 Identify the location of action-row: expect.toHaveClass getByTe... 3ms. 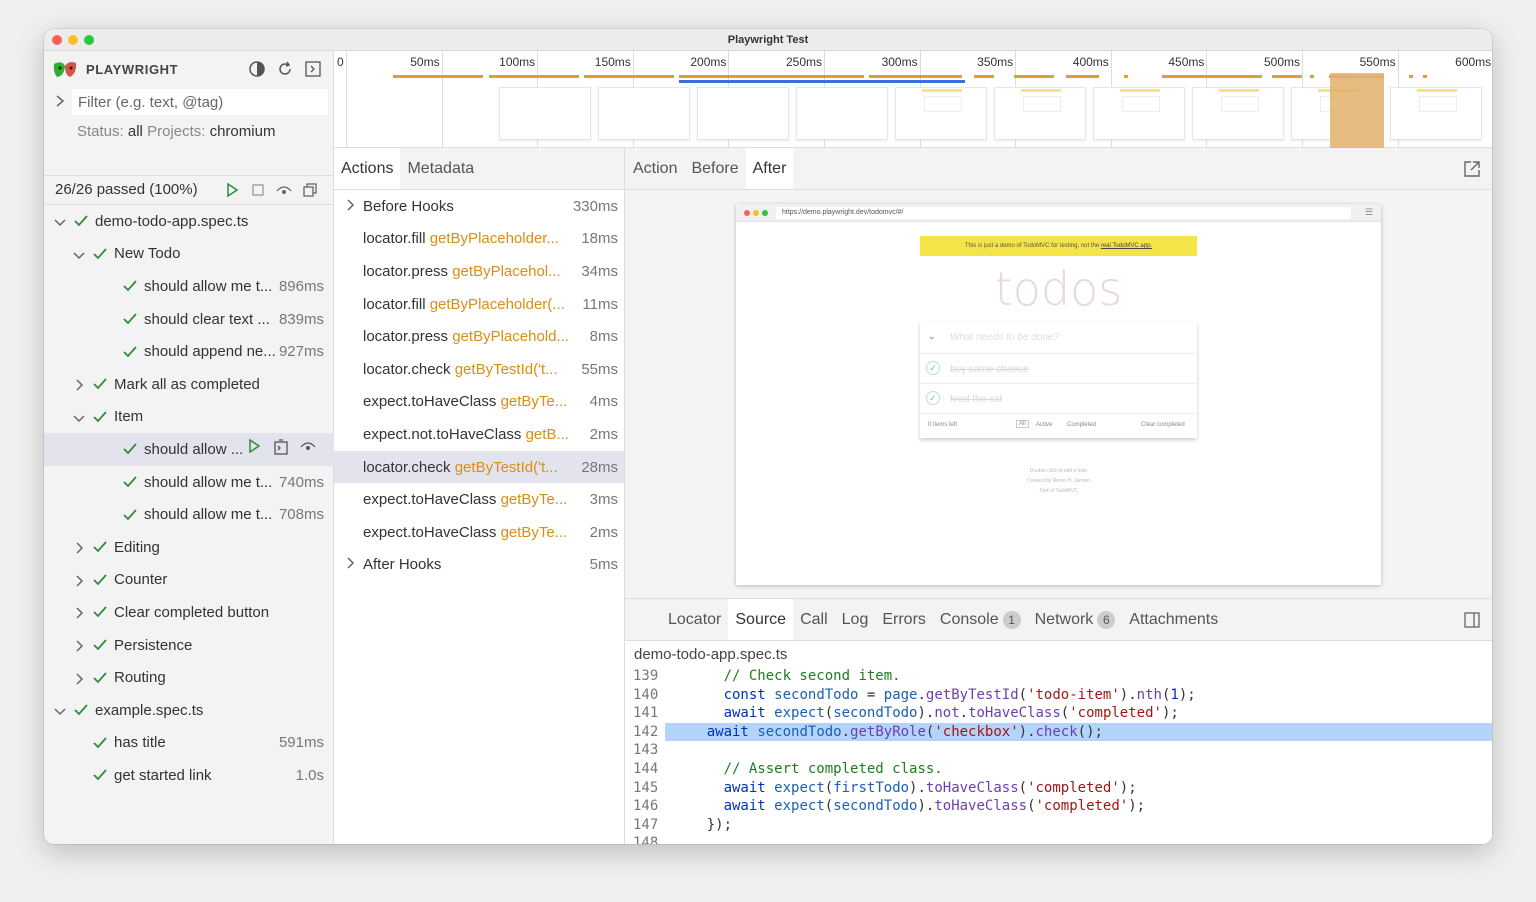
(479, 499).